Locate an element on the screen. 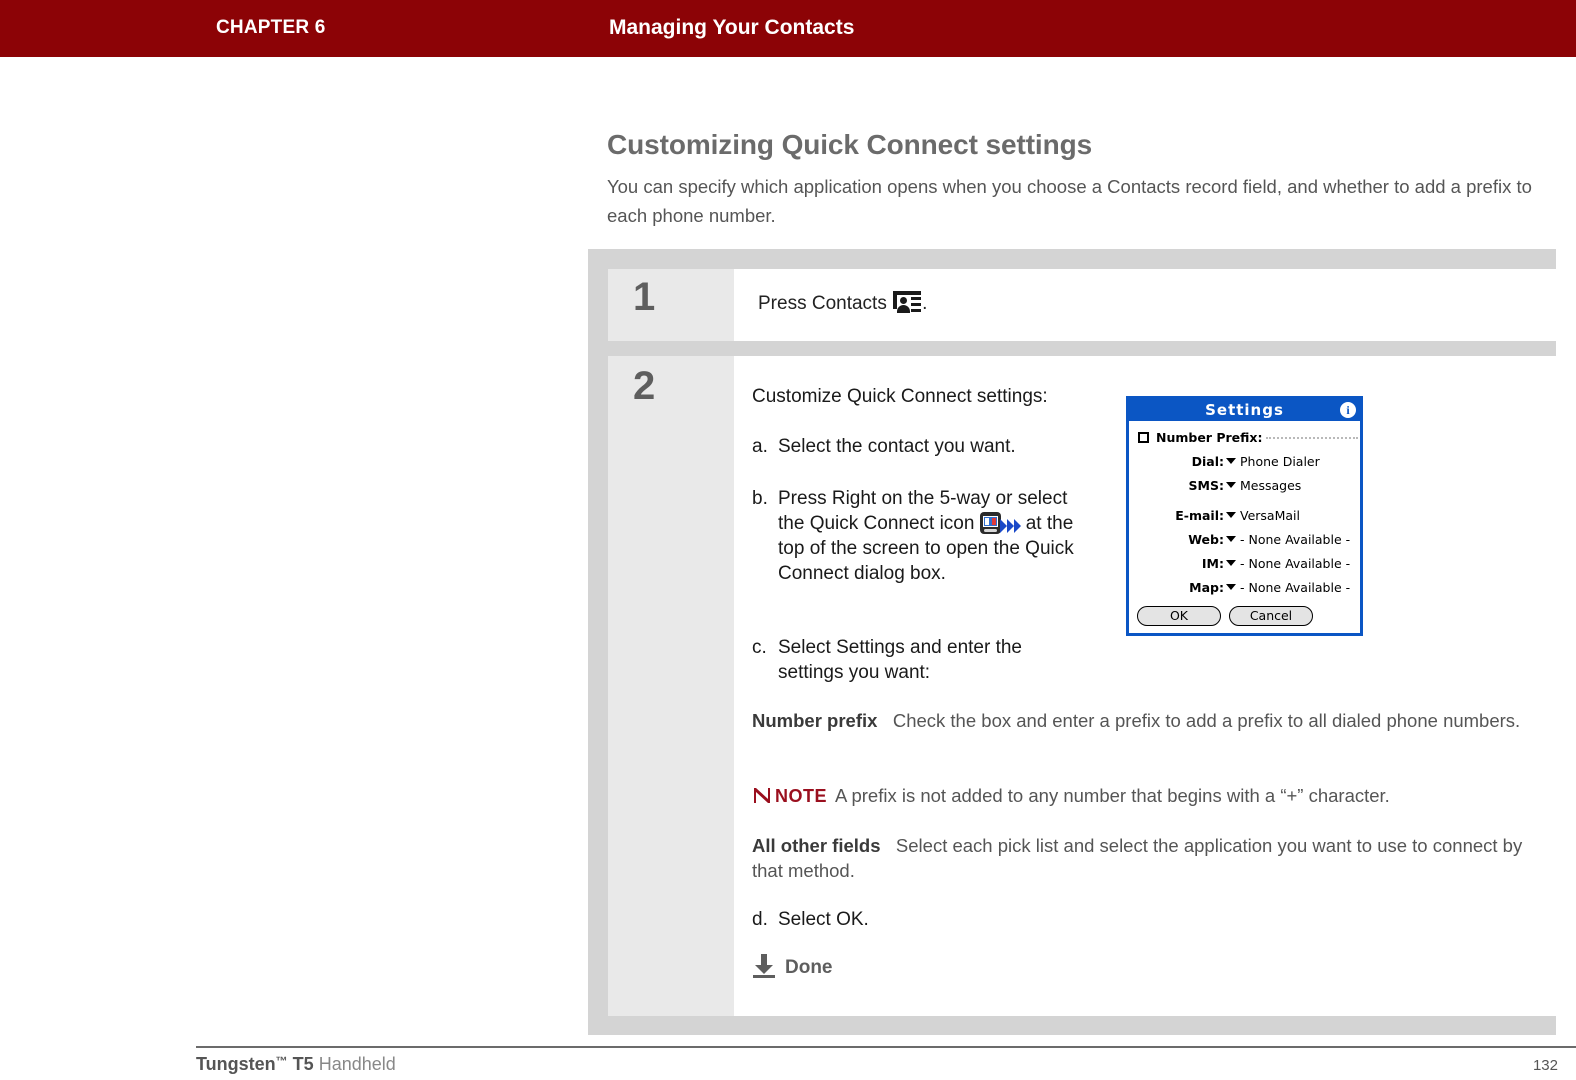 The height and width of the screenshot is (1080, 1576). info-icon: i is located at coordinates (1348, 410).